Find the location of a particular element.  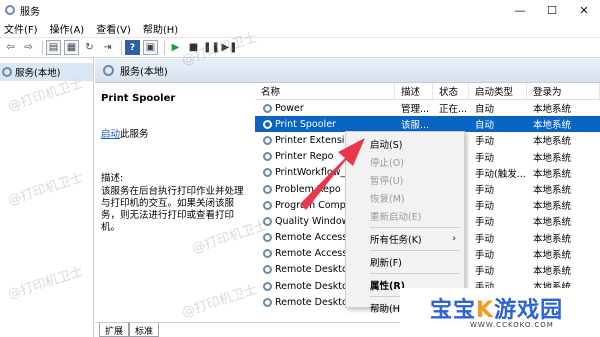

site-logo: 宝宝K游戏园 WWW.CCKOKO.COM is located at coordinates (500, 312).